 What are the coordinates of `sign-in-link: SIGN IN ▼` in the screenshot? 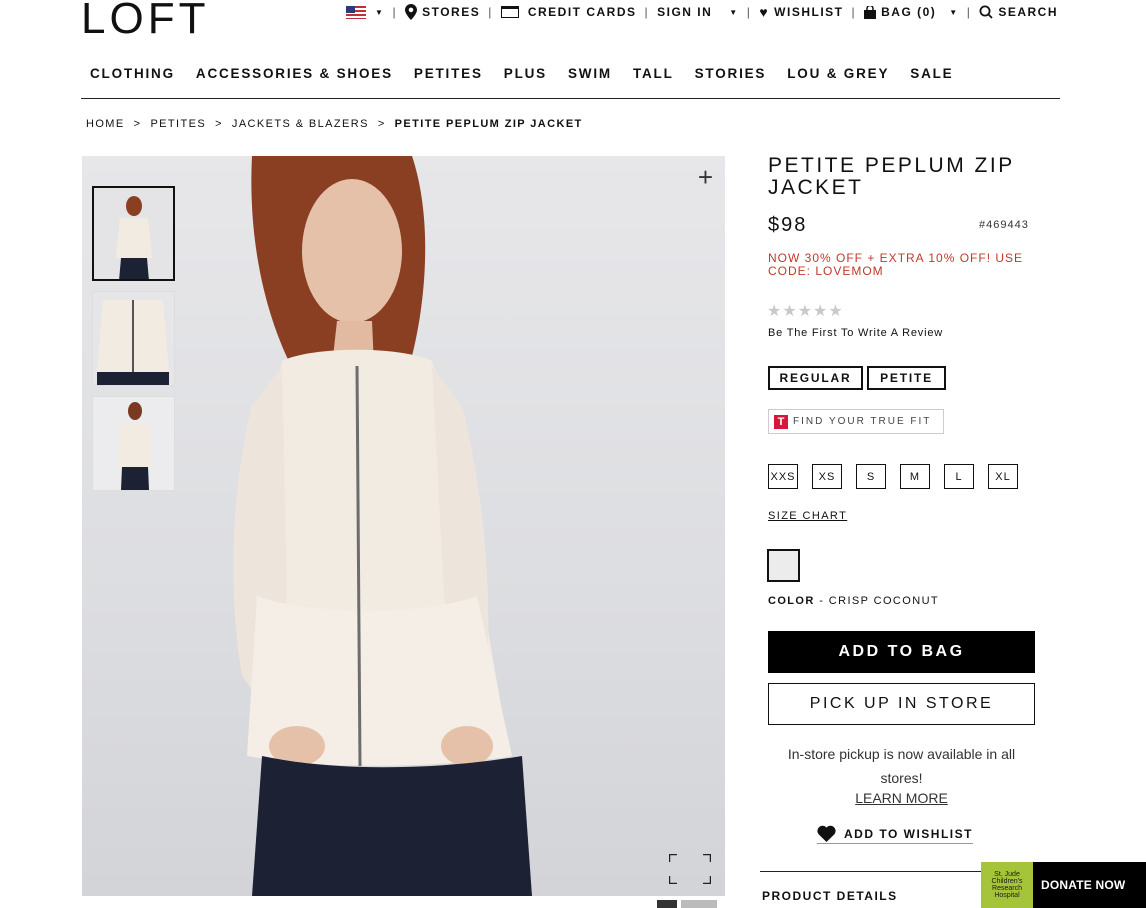 It's located at (698, 12).